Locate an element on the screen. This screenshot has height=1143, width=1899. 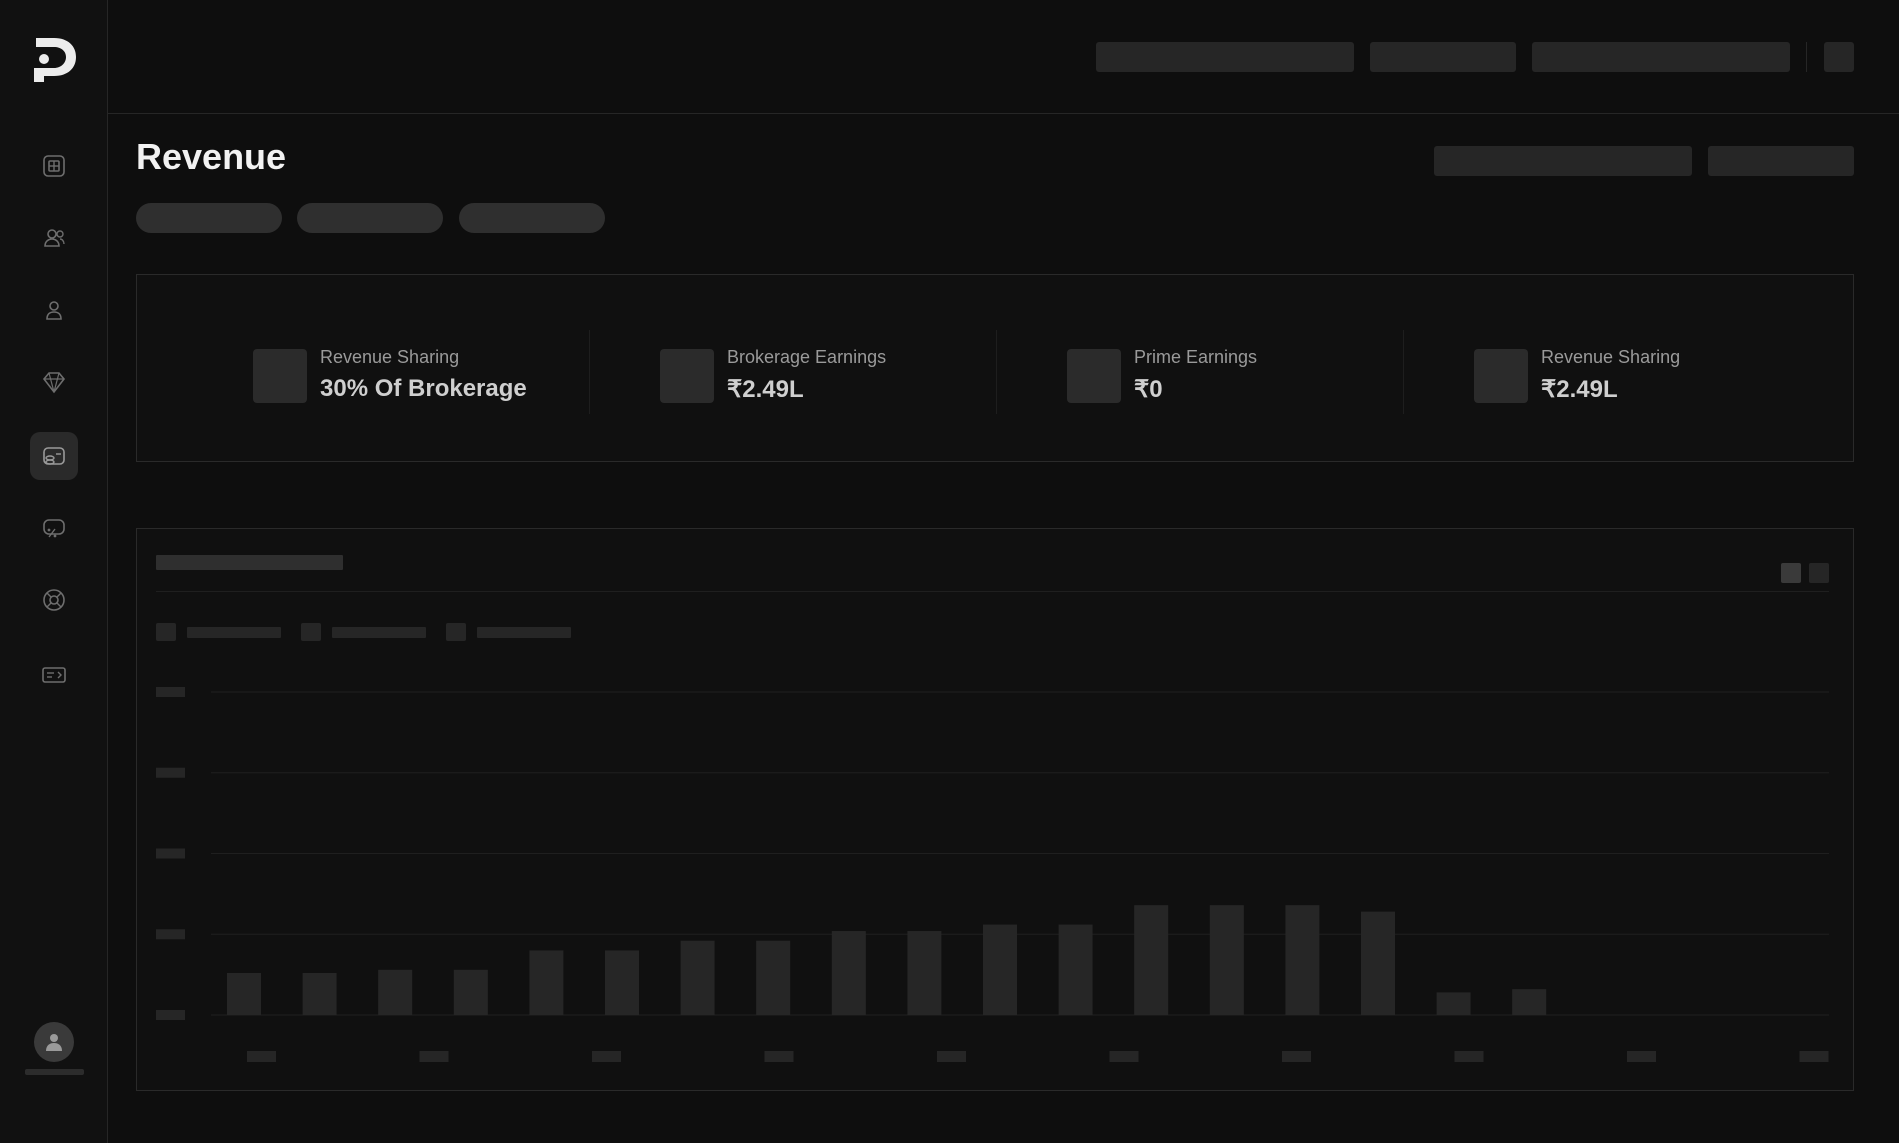
nav-revenue is located at coordinates (54, 456).